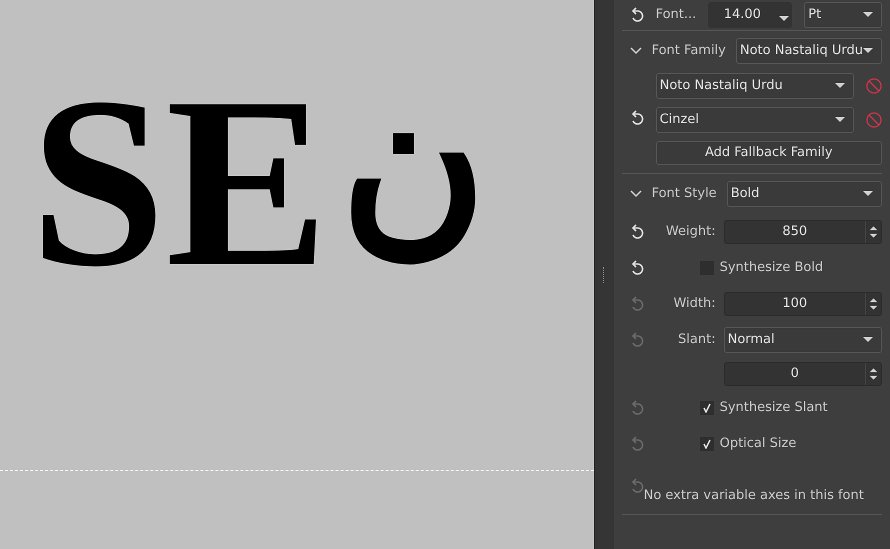 This screenshot has width=890, height=549. Describe the element at coordinates (804, 194) in the screenshot. I see `font-style-dropdown: Bold` at that location.